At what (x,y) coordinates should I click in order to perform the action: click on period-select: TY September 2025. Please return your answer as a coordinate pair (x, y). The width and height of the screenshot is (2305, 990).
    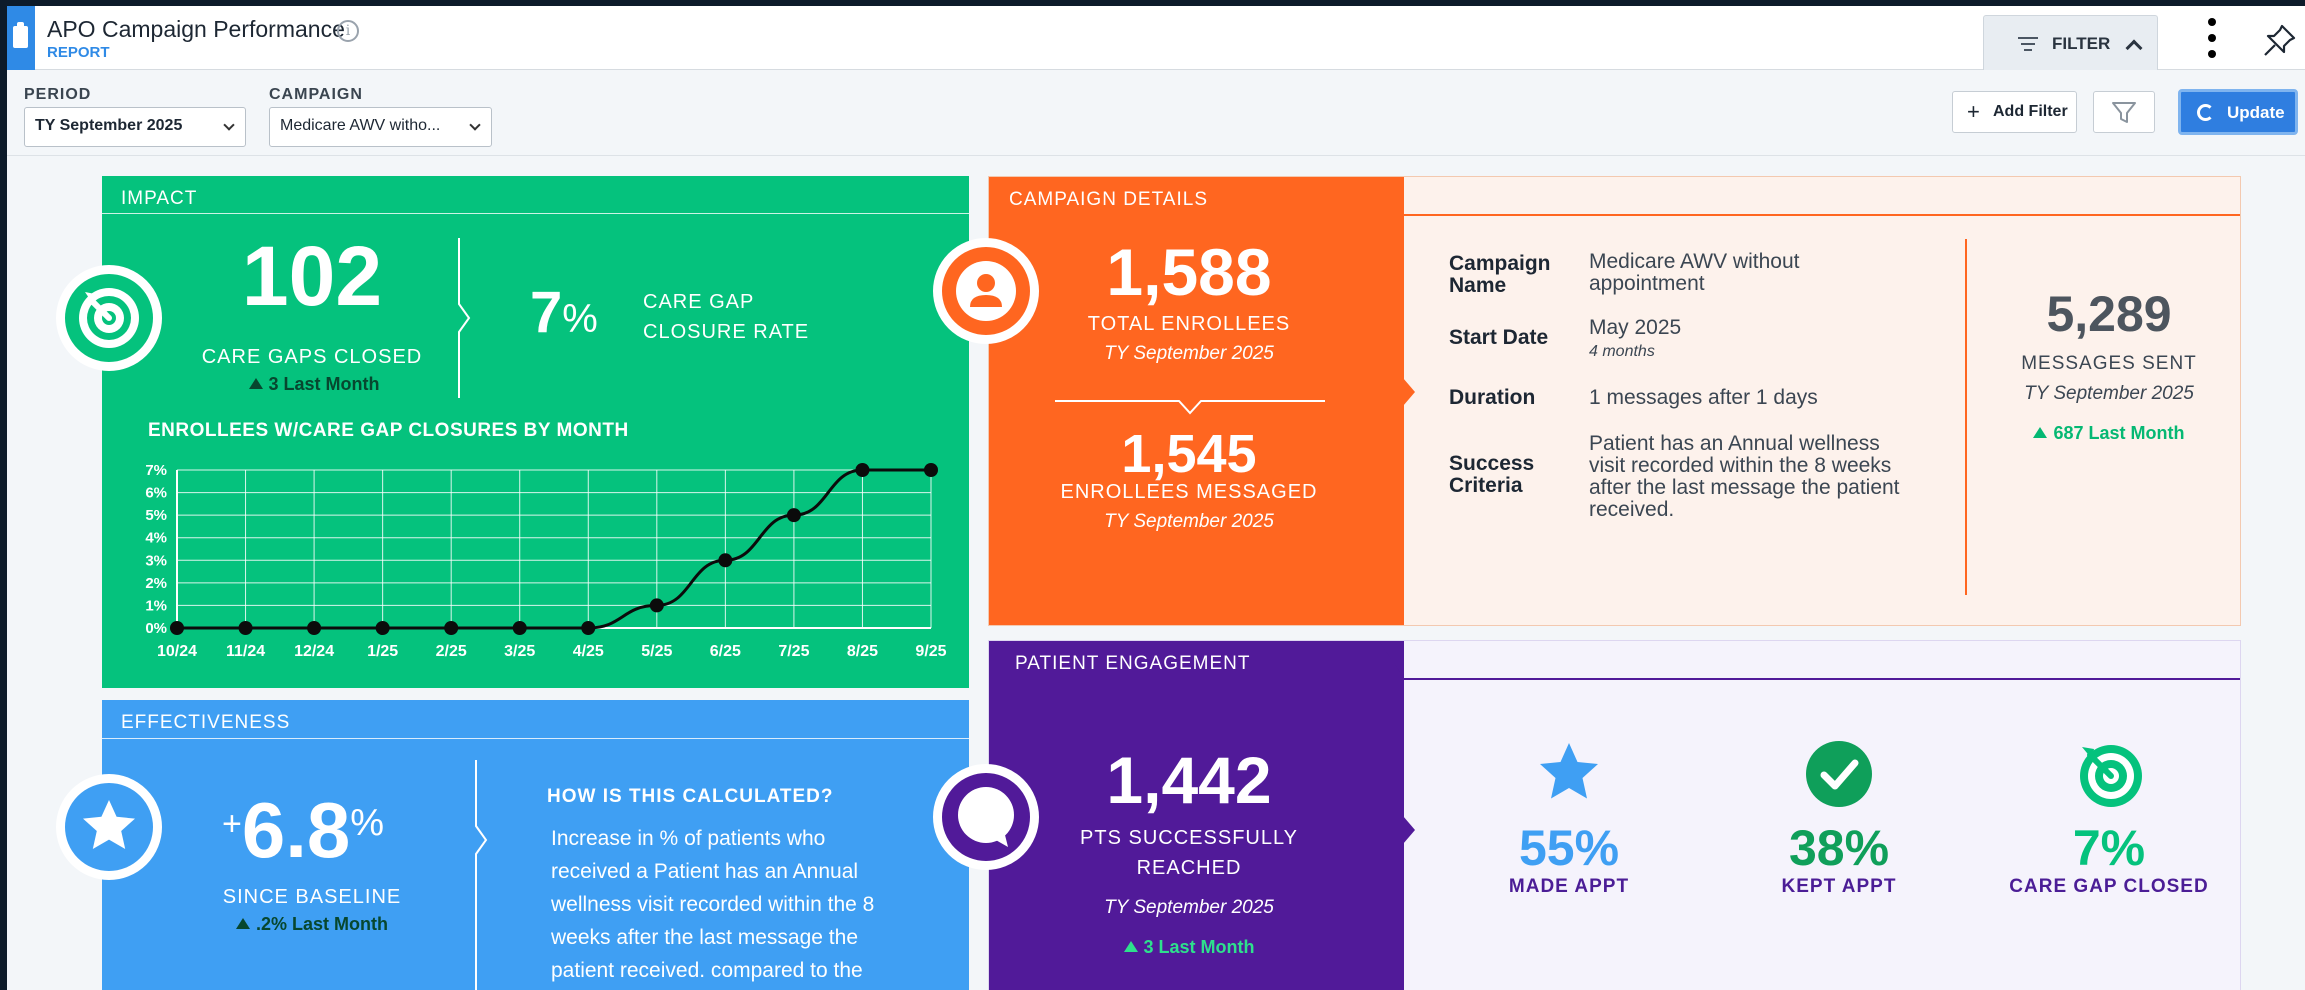
    Looking at the image, I should click on (135, 127).